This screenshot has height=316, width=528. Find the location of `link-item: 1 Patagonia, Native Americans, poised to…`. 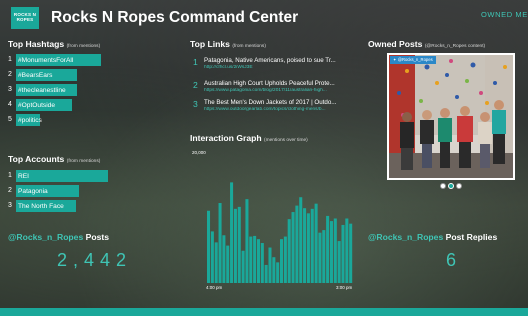

link-item: 1 Patagonia, Native Americans, poised to… is located at coordinates (275, 65).